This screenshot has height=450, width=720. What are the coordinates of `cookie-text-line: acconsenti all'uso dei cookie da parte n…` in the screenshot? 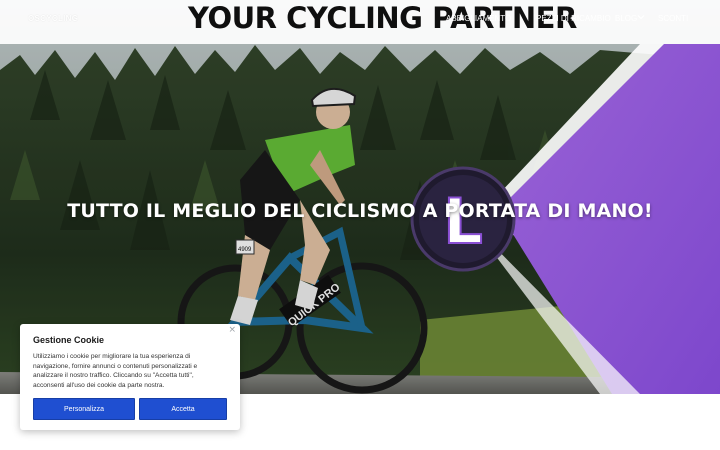 It's located at (99, 385).